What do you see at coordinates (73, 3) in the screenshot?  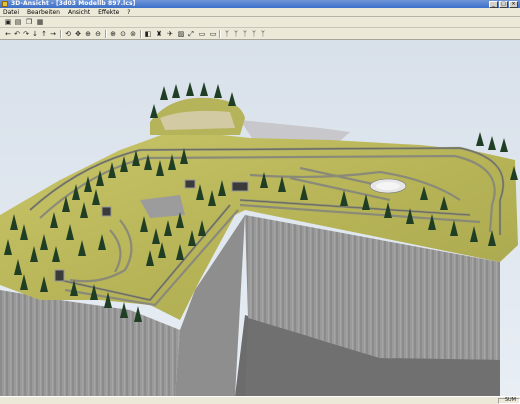 I see `window-title: 3D-Ansicht - [3d03 Modellb 897.lcs]` at bounding box center [73, 3].